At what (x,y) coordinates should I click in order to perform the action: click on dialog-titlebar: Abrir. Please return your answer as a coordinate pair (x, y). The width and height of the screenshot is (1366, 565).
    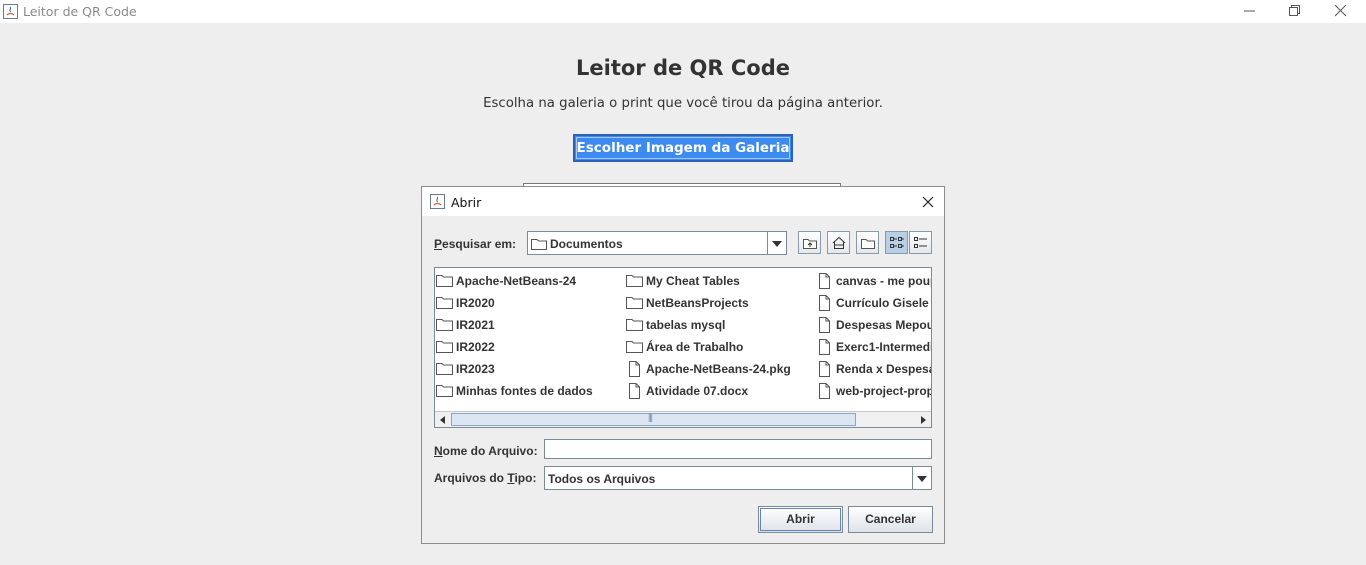
    Looking at the image, I should click on (683, 201).